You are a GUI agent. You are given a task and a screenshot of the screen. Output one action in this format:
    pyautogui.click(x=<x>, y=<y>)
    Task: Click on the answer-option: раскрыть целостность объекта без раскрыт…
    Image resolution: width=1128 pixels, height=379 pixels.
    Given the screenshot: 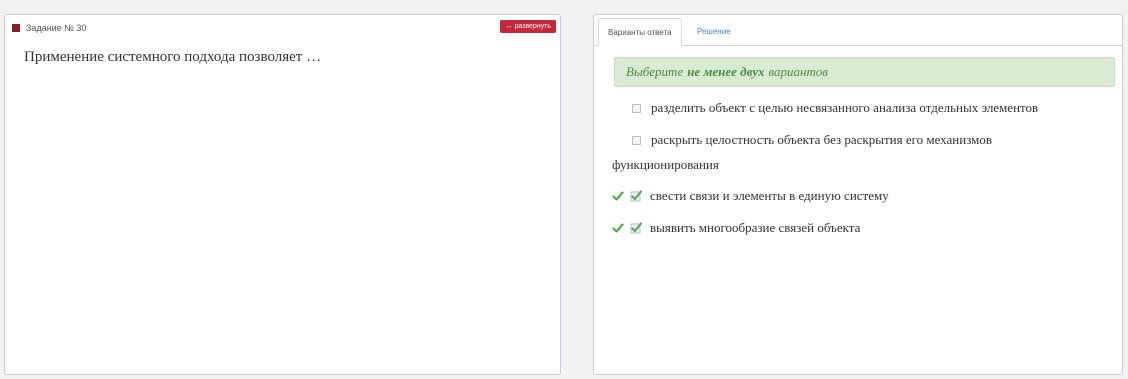 What is the action you would take?
    pyautogui.click(x=812, y=140)
    